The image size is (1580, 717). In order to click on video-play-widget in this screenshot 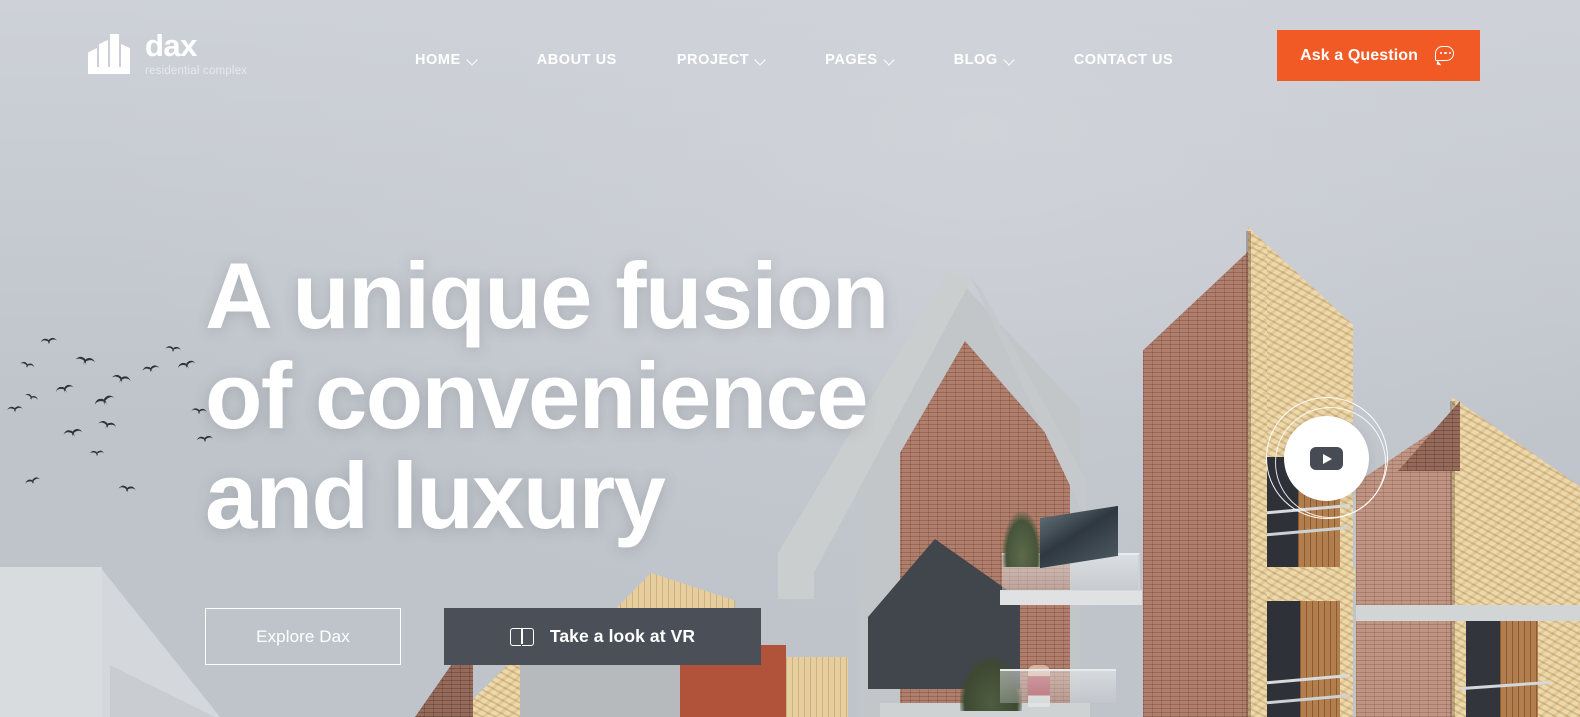, I will do `click(1327, 458)`.